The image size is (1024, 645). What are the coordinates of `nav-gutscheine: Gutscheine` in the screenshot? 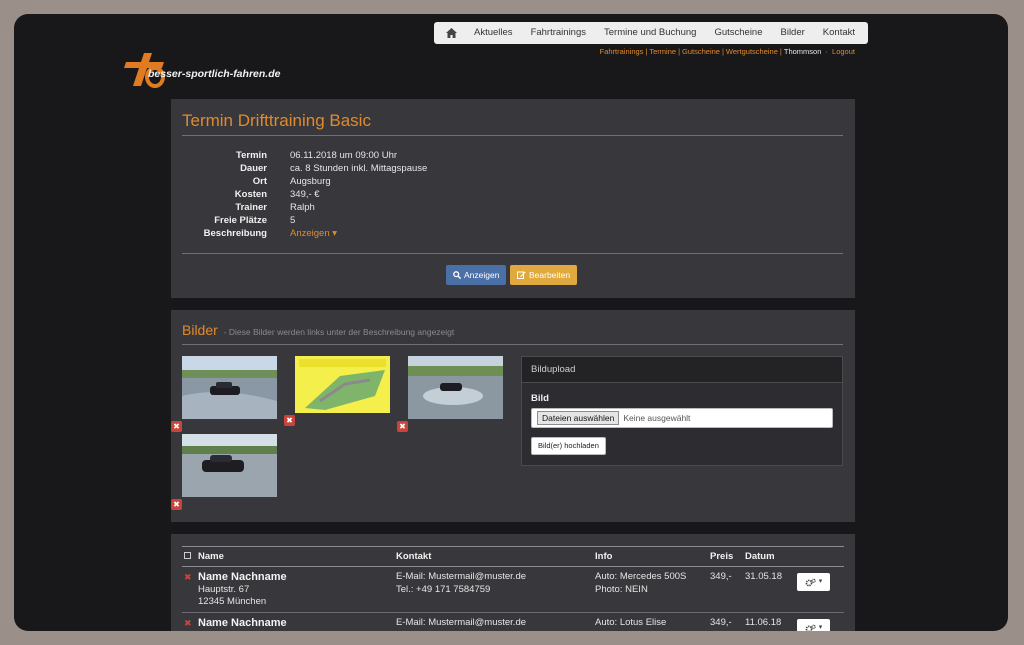 It's located at (738, 33).